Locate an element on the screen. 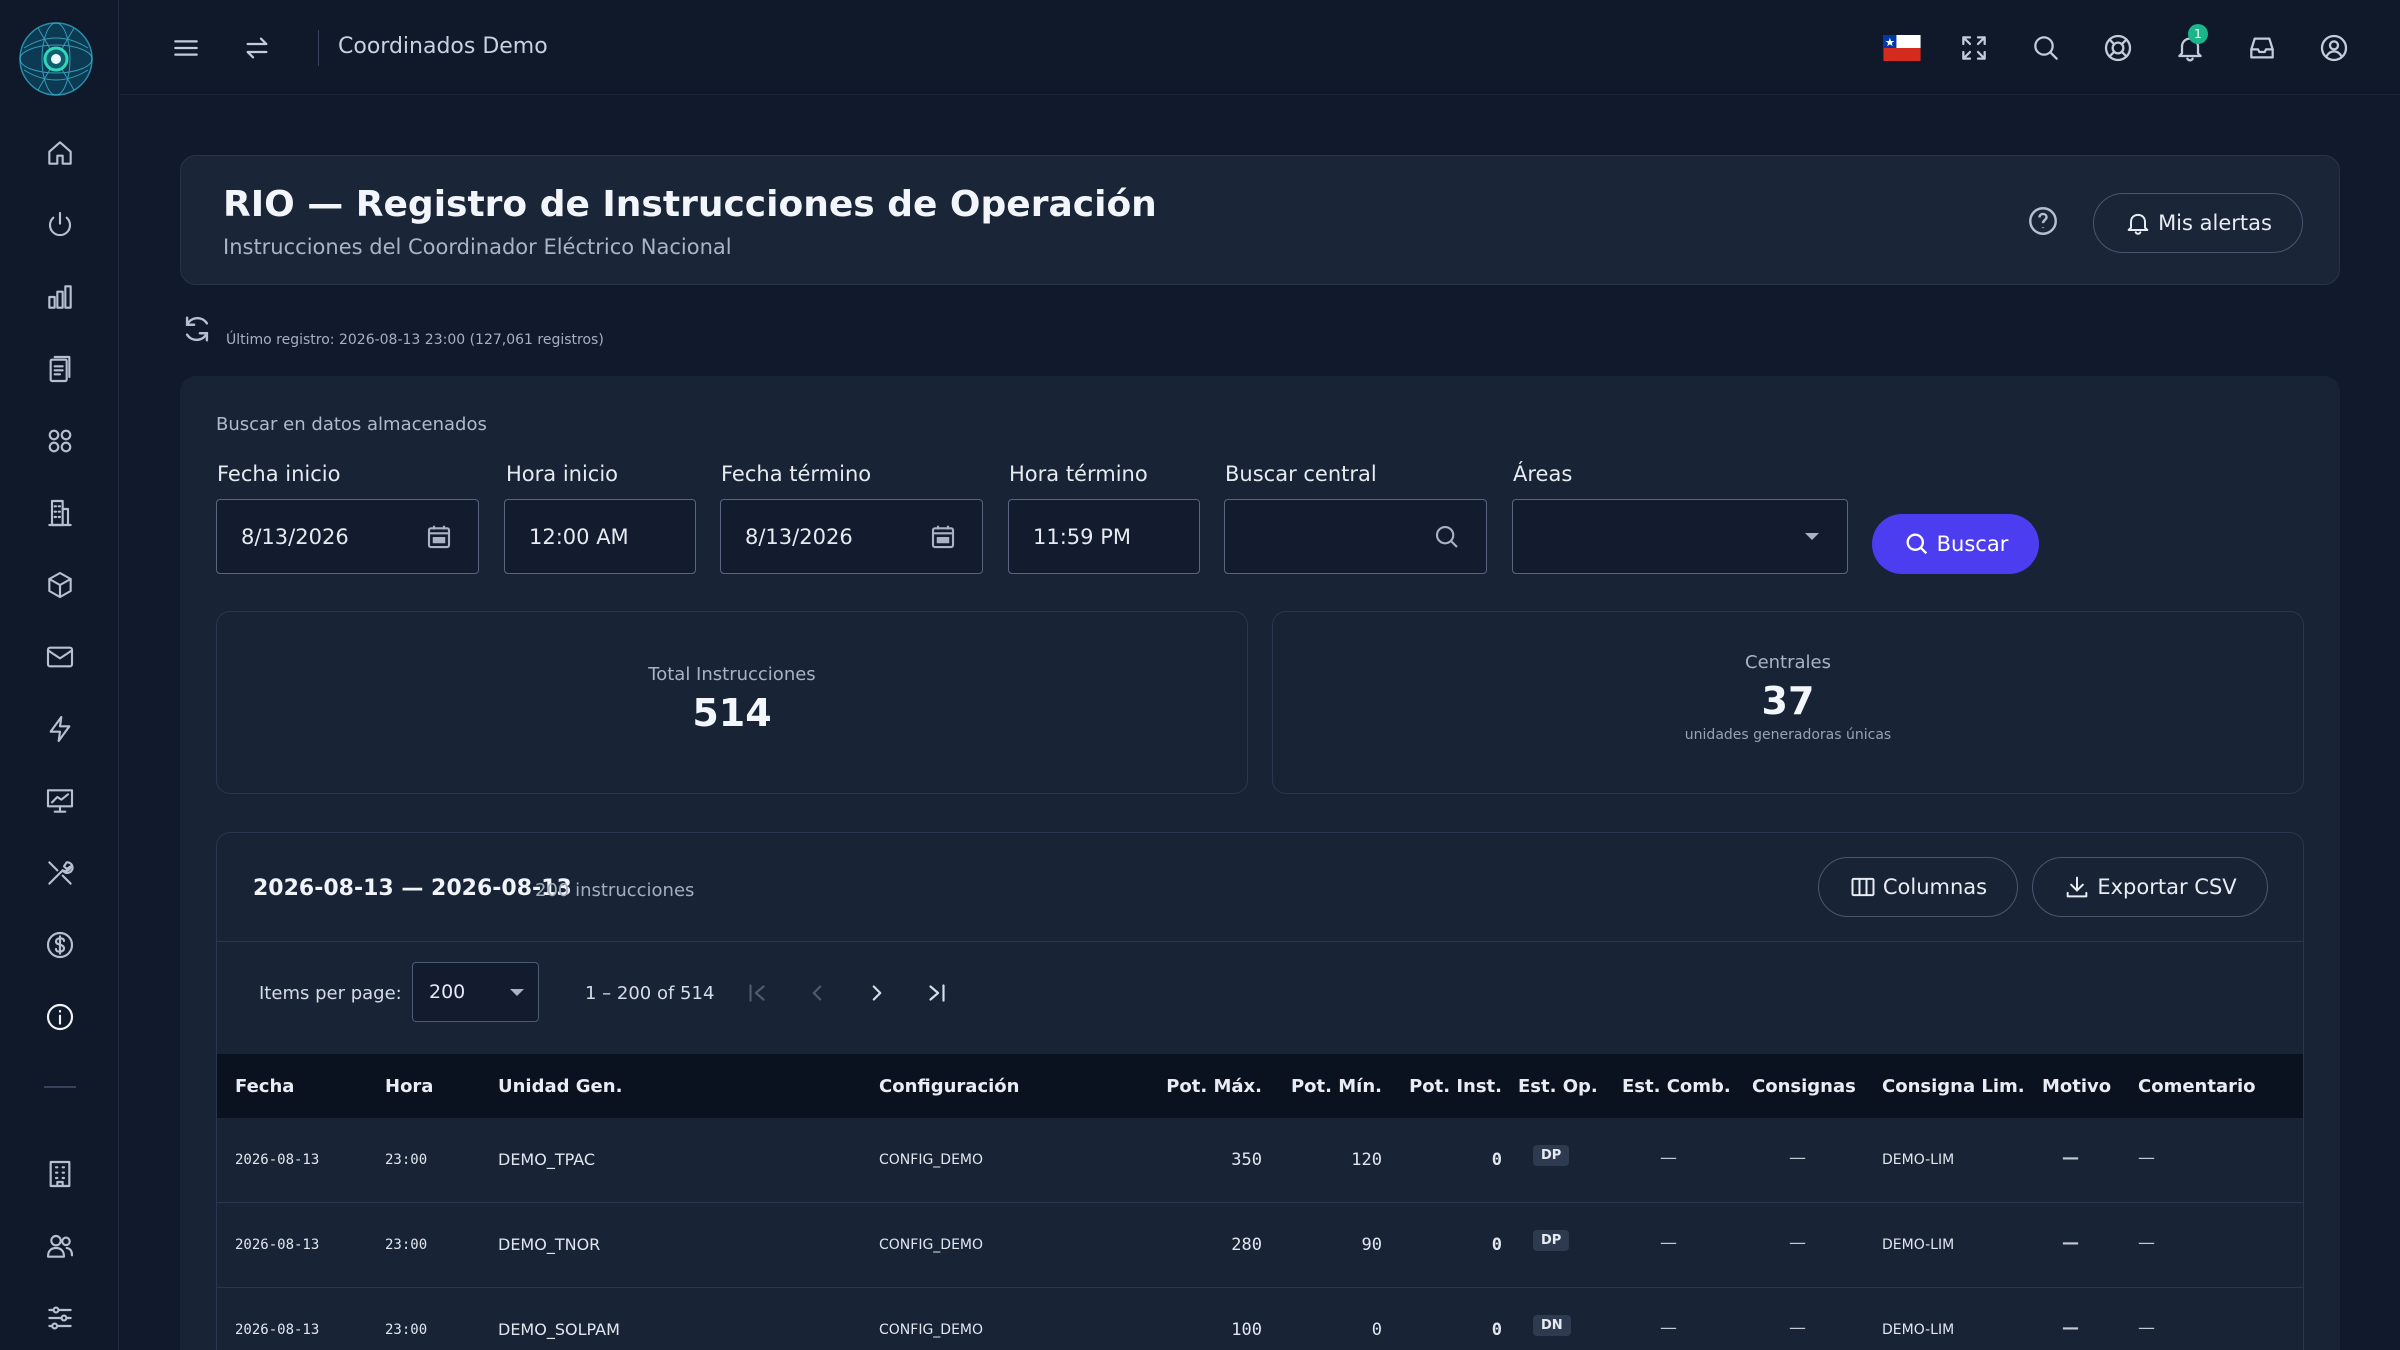  col-est-op: Est. Op. is located at coordinates (1558, 1086).